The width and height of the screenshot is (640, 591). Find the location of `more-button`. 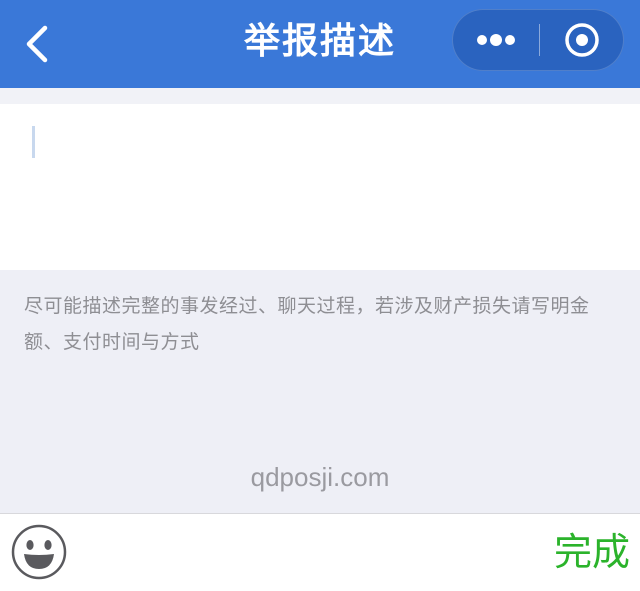

more-button is located at coordinates (496, 40).